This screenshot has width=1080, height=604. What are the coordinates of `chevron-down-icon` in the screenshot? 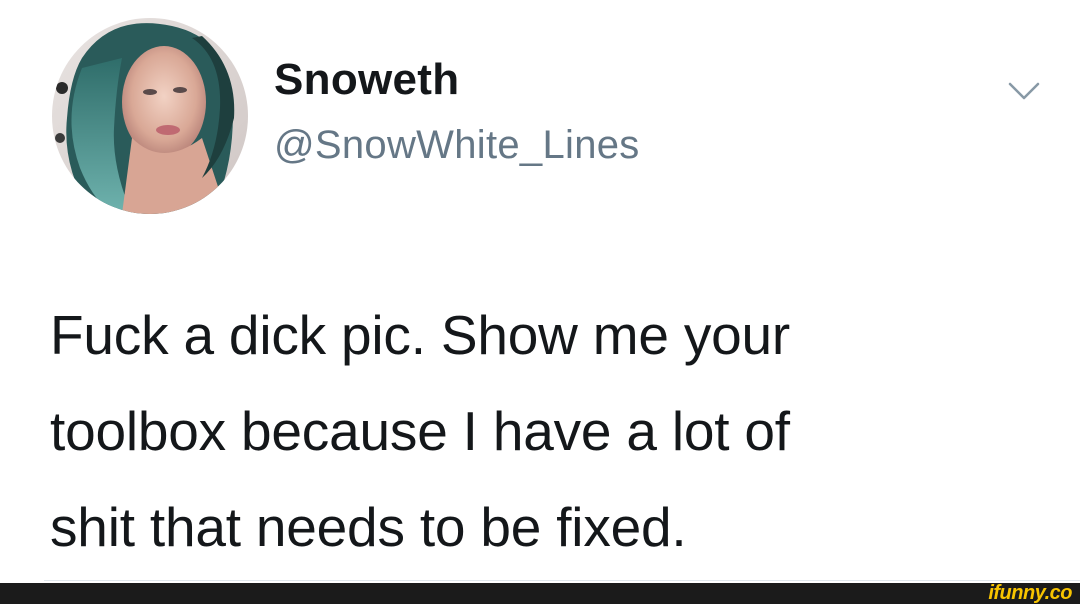 It's located at (1024, 91).